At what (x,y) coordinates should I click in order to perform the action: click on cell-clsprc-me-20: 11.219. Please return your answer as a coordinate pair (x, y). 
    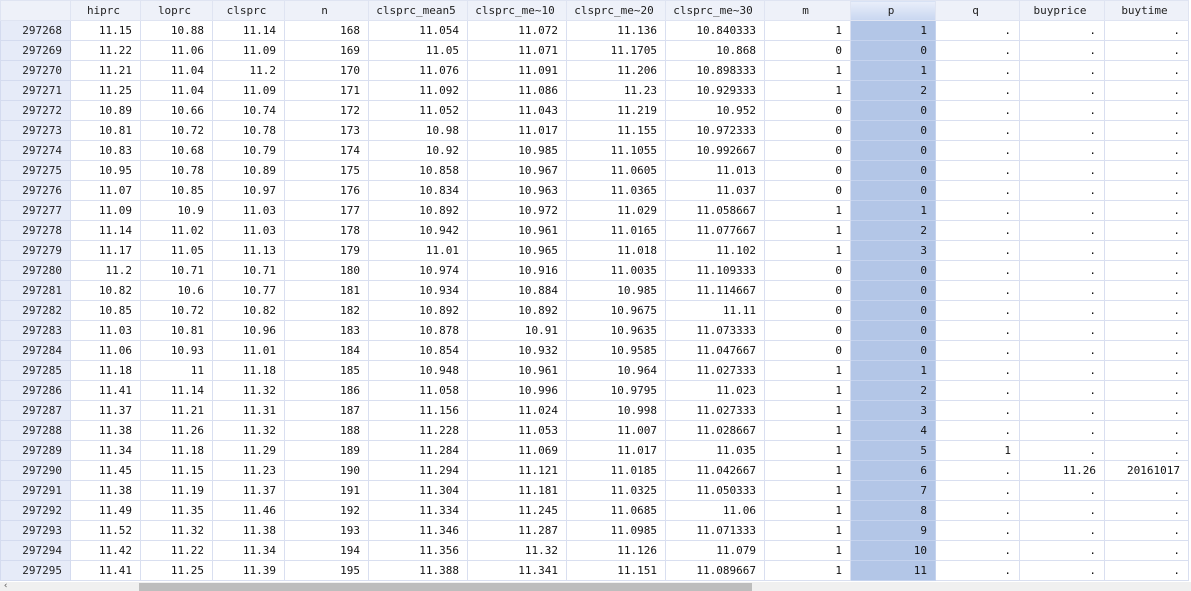
    Looking at the image, I should click on (616, 110).